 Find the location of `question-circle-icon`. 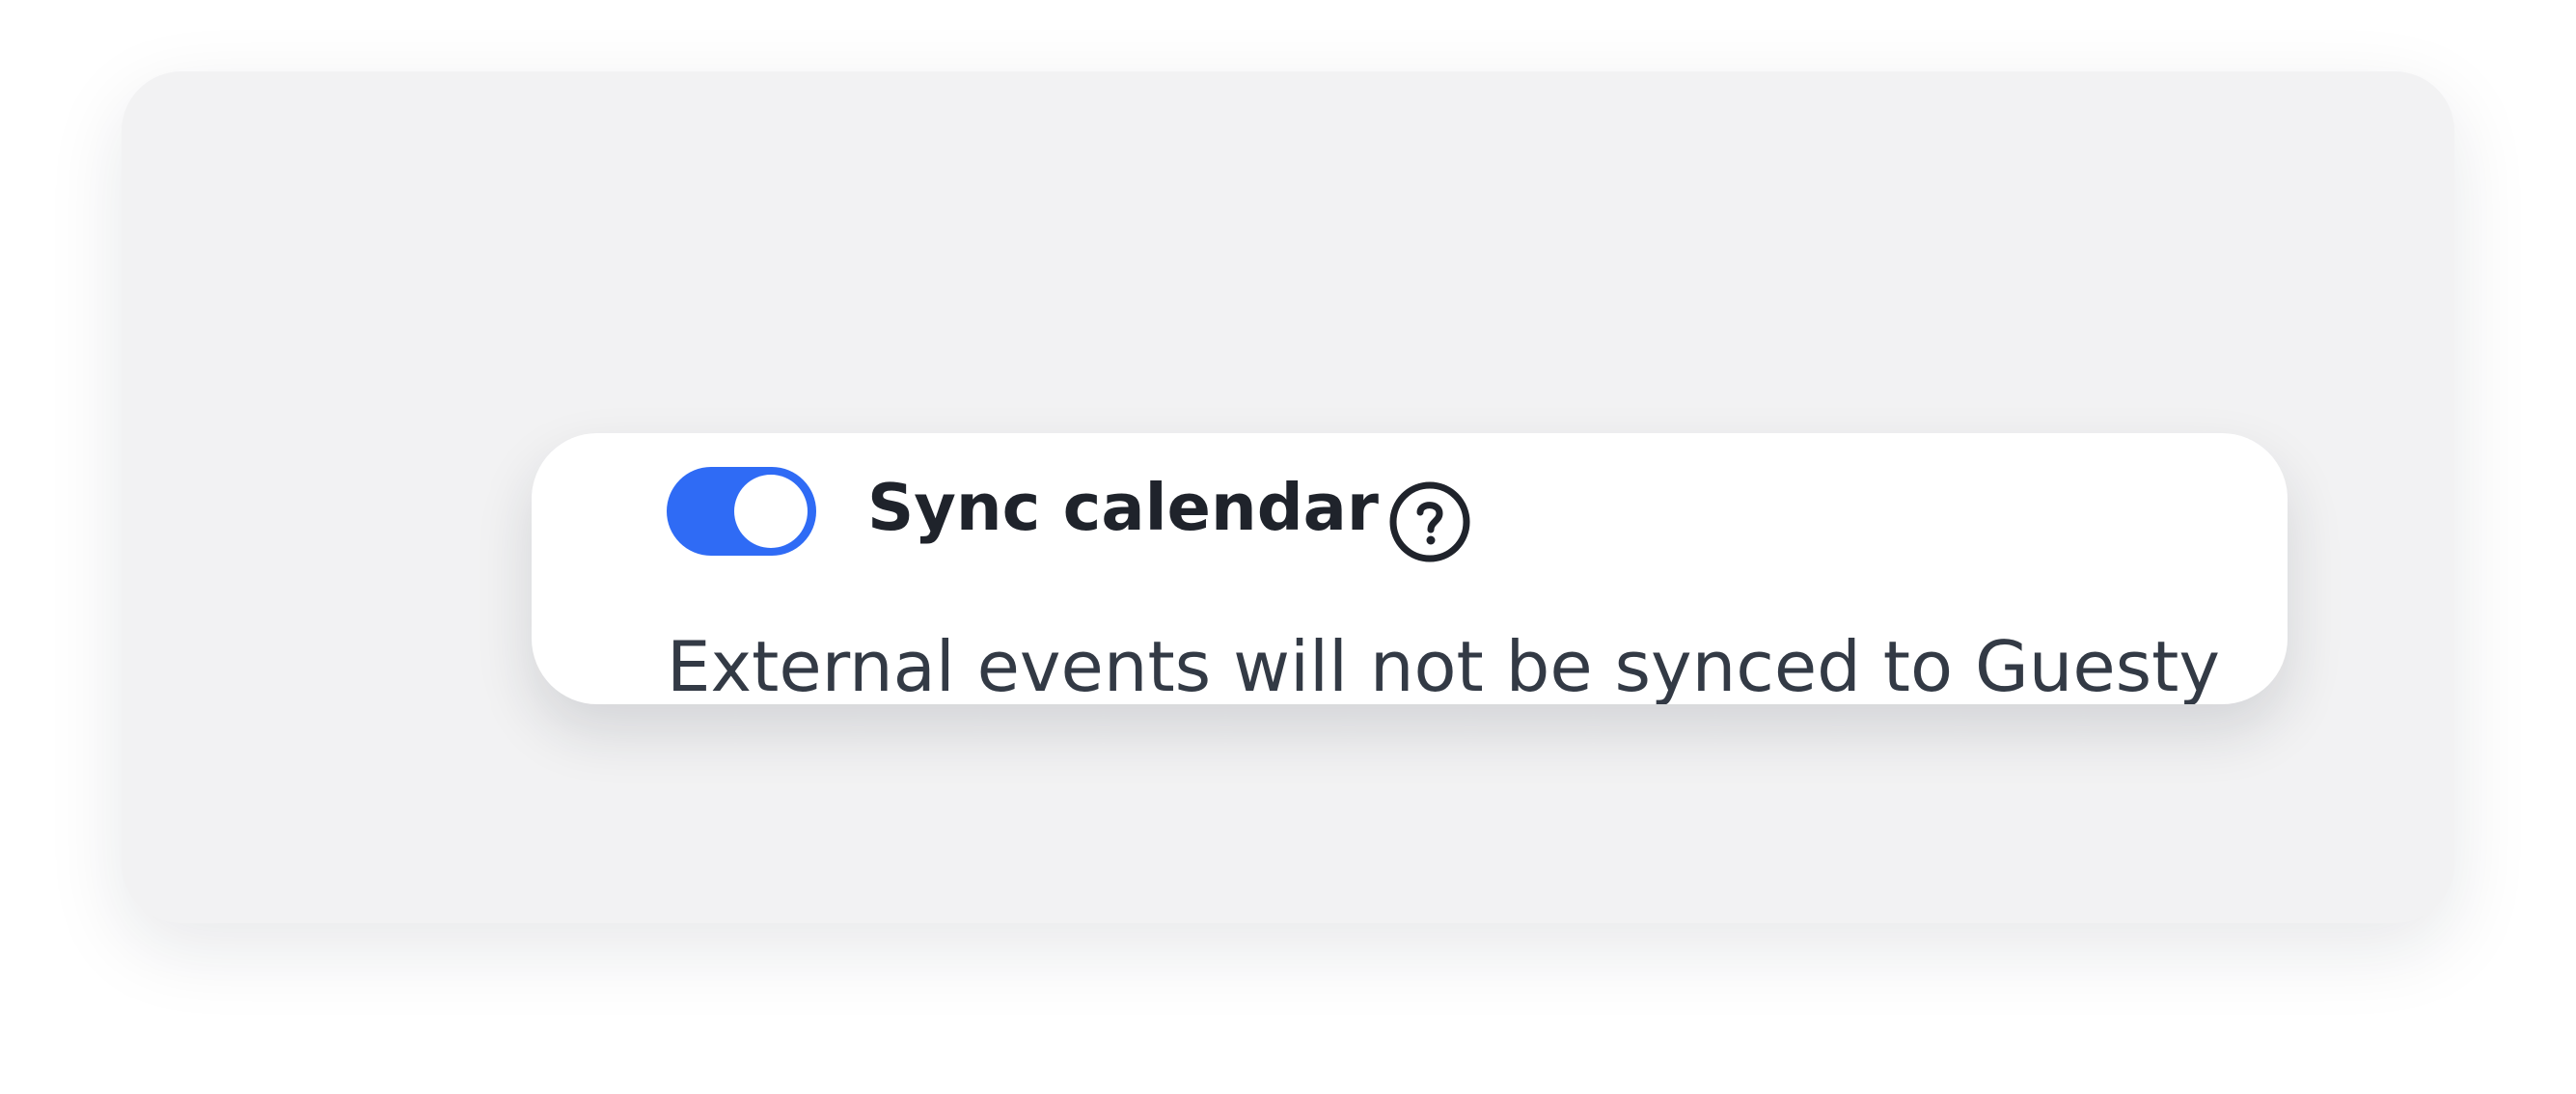

question-circle-icon is located at coordinates (1429, 521).